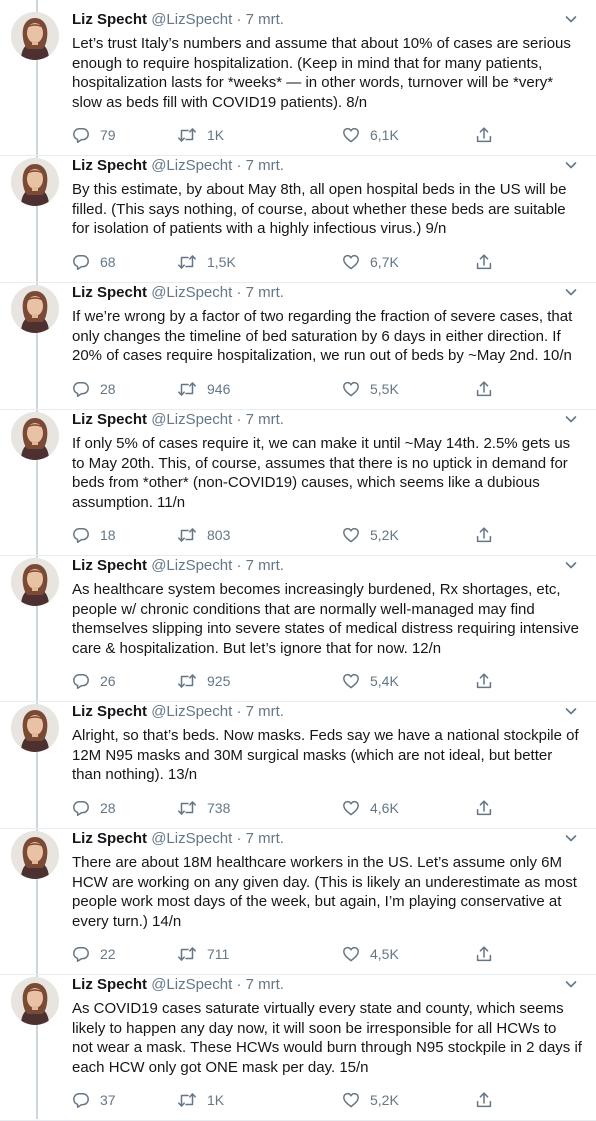 Image resolution: width=596 pixels, height=1121 pixels. I want to click on retweet-count: 925, so click(219, 681).